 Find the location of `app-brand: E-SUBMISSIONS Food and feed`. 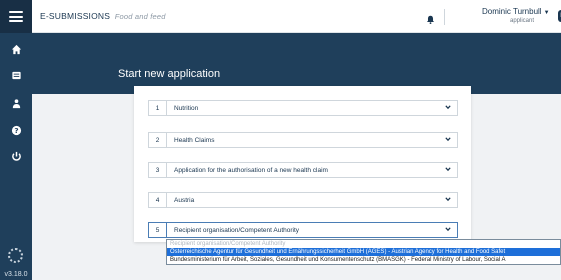

app-brand: E-SUBMISSIONS Food and feed is located at coordinates (103, 16).